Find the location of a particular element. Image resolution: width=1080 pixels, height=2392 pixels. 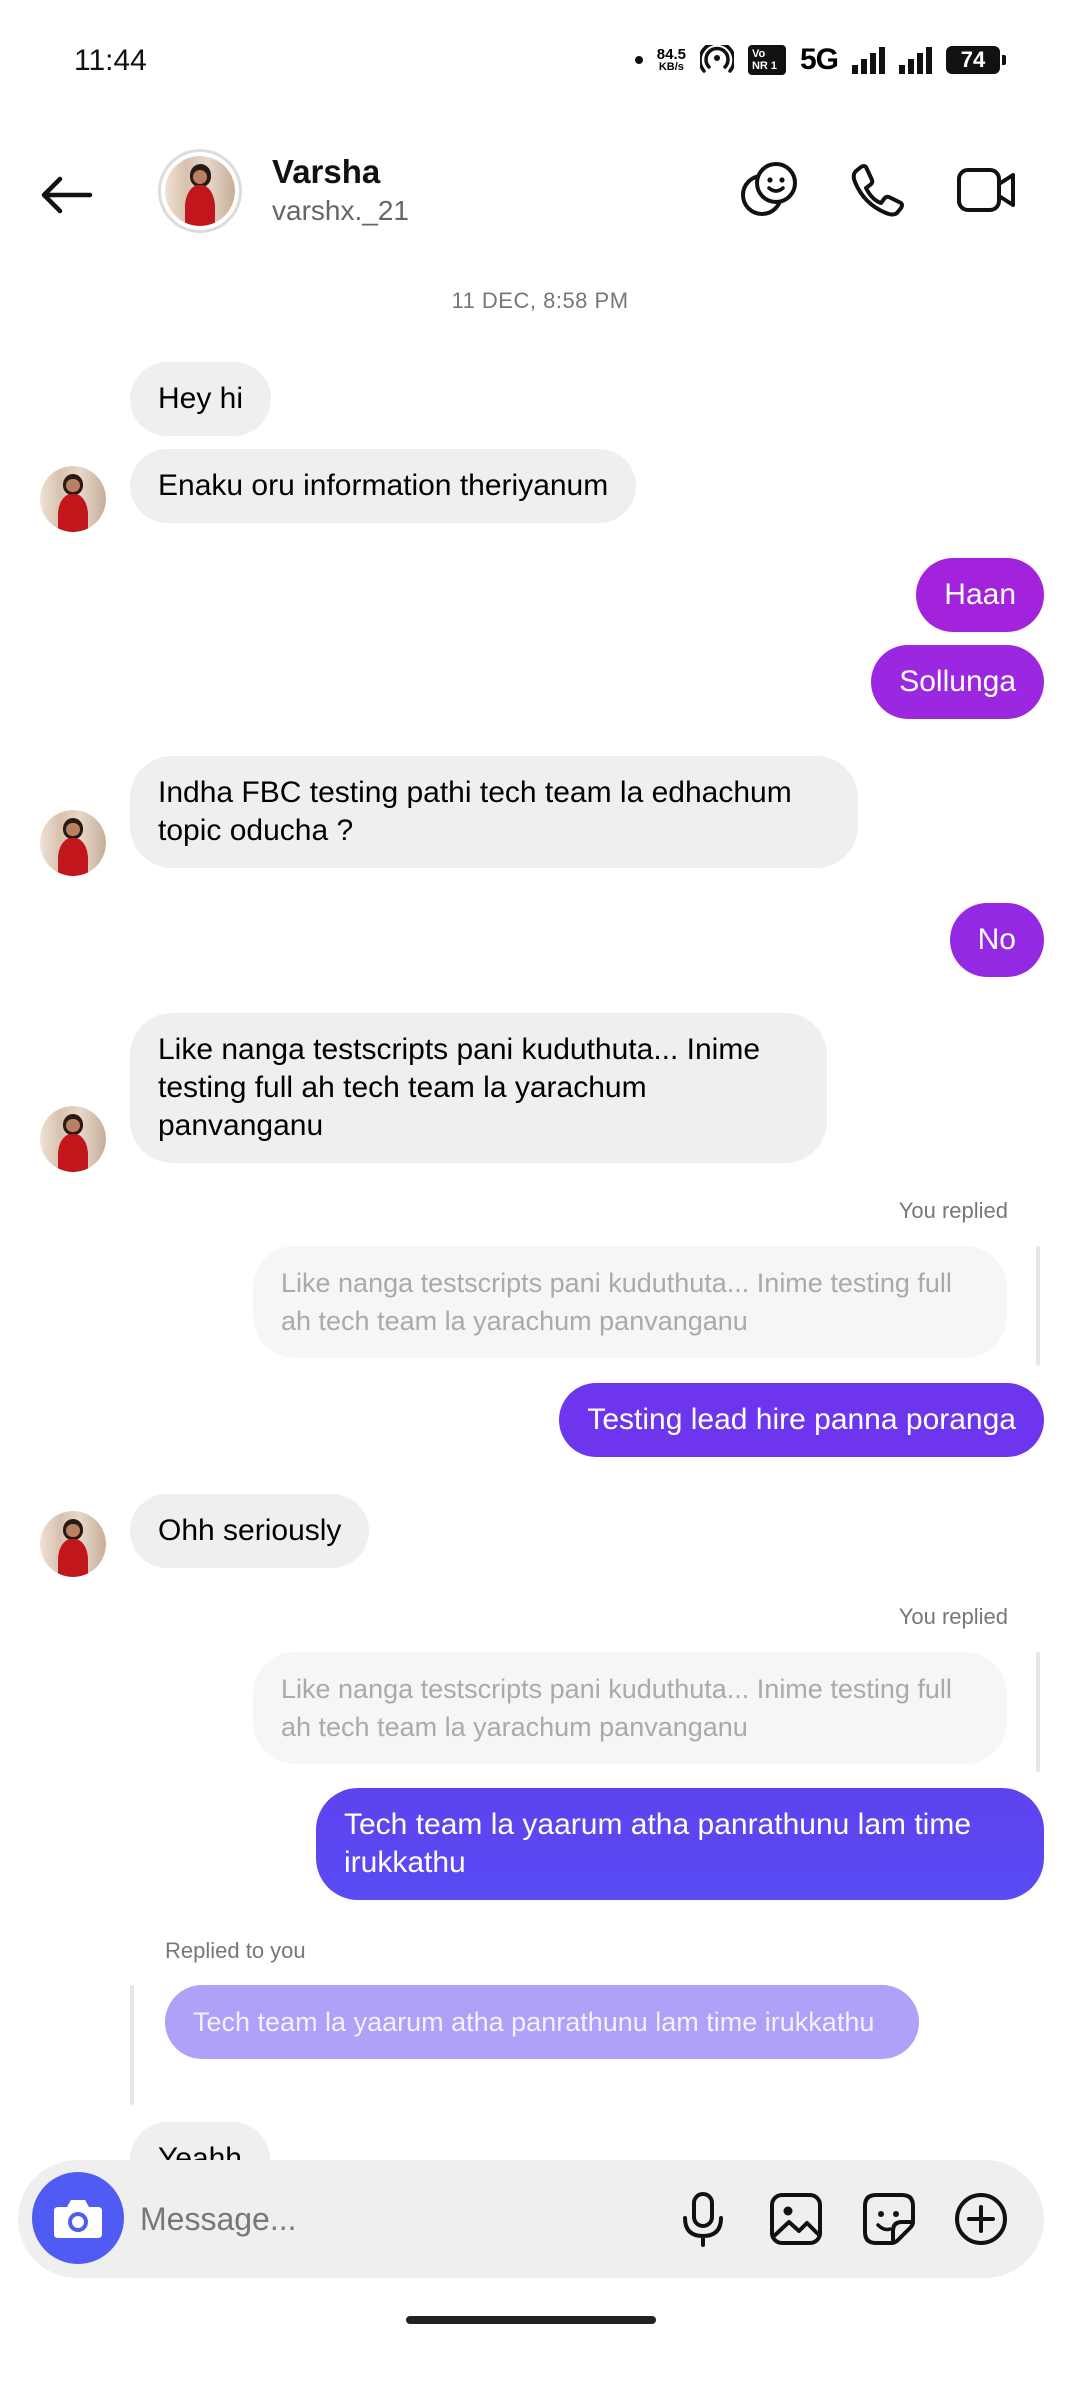

camera-icon is located at coordinates (78, 2219).